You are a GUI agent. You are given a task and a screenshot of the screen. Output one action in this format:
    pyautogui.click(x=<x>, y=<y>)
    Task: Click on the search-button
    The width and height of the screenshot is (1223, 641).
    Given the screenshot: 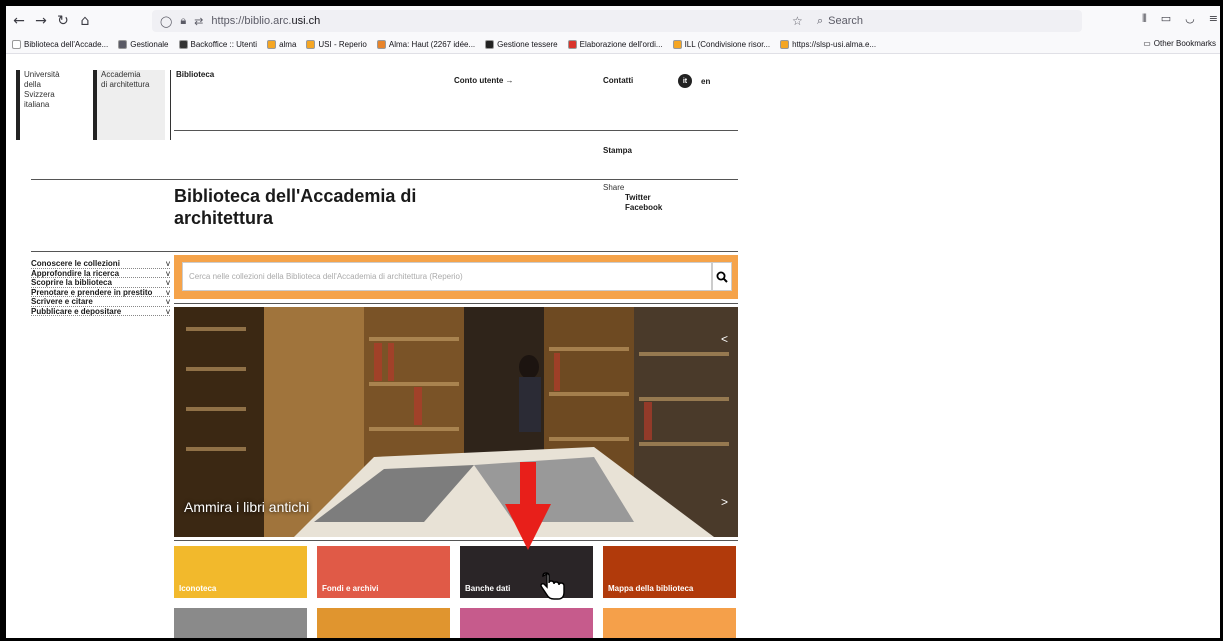 What is the action you would take?
    pyautogui.click(x=722, y=276)
    